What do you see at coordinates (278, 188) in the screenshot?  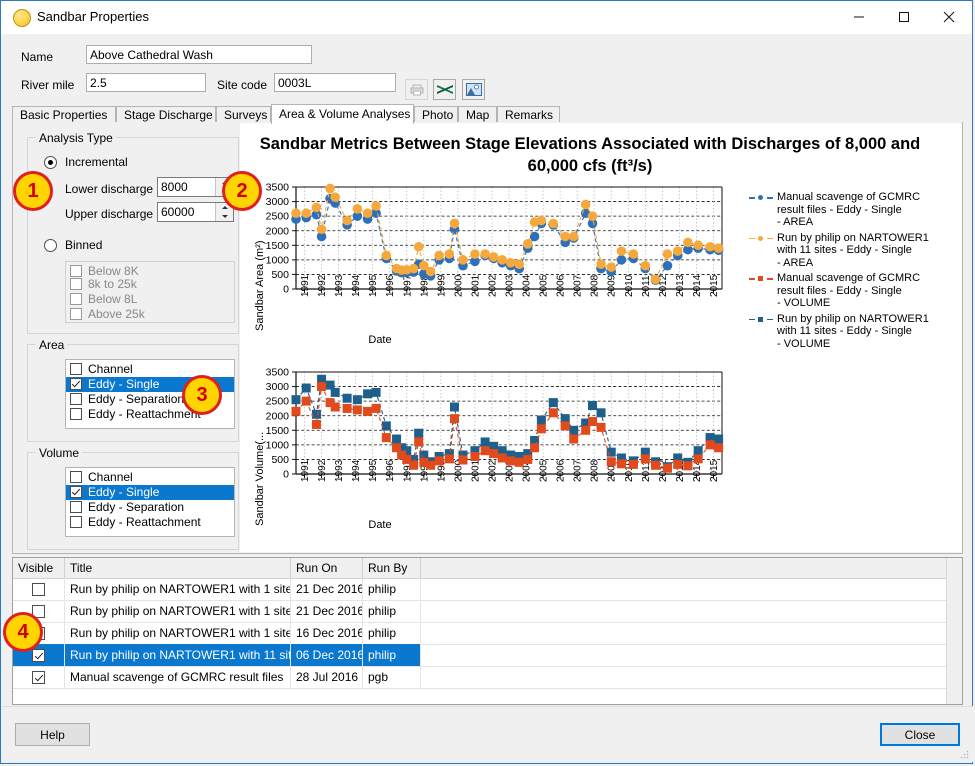 I see `svg-text: 3500` at bounding box center [278, 188].